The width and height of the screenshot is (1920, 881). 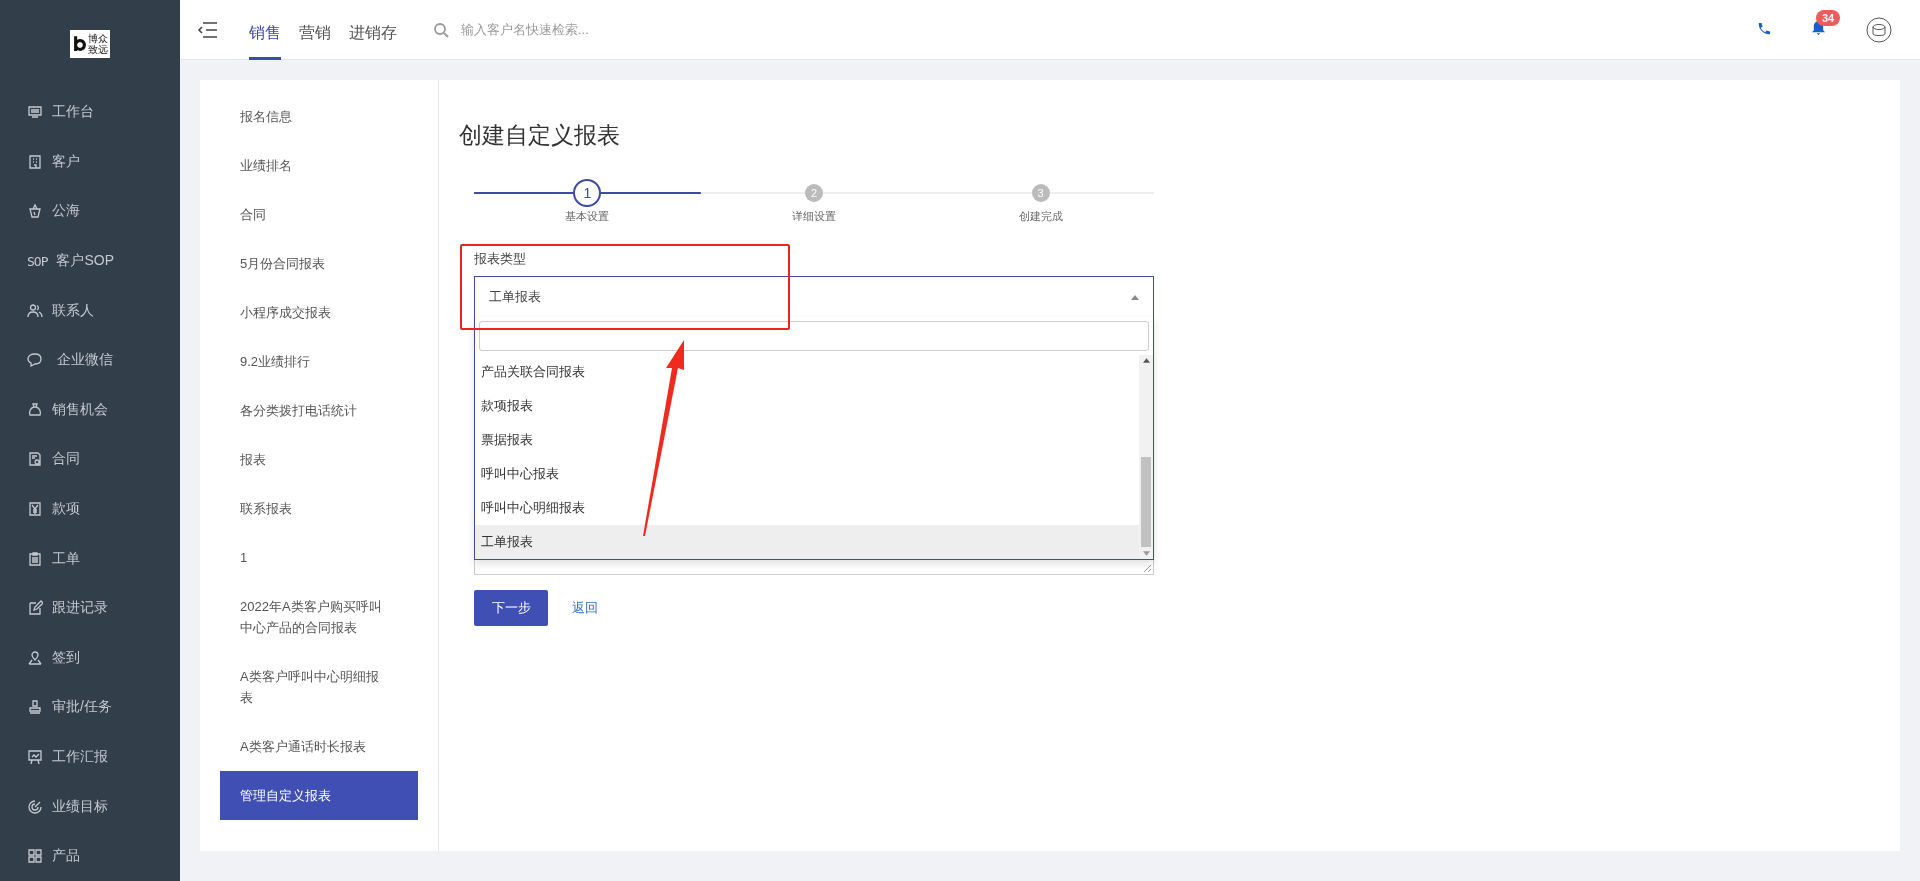 What do you see at coordinates (814, 193) in the screenshot?
I see `step-number: 2` at bounding box center [814, 193].